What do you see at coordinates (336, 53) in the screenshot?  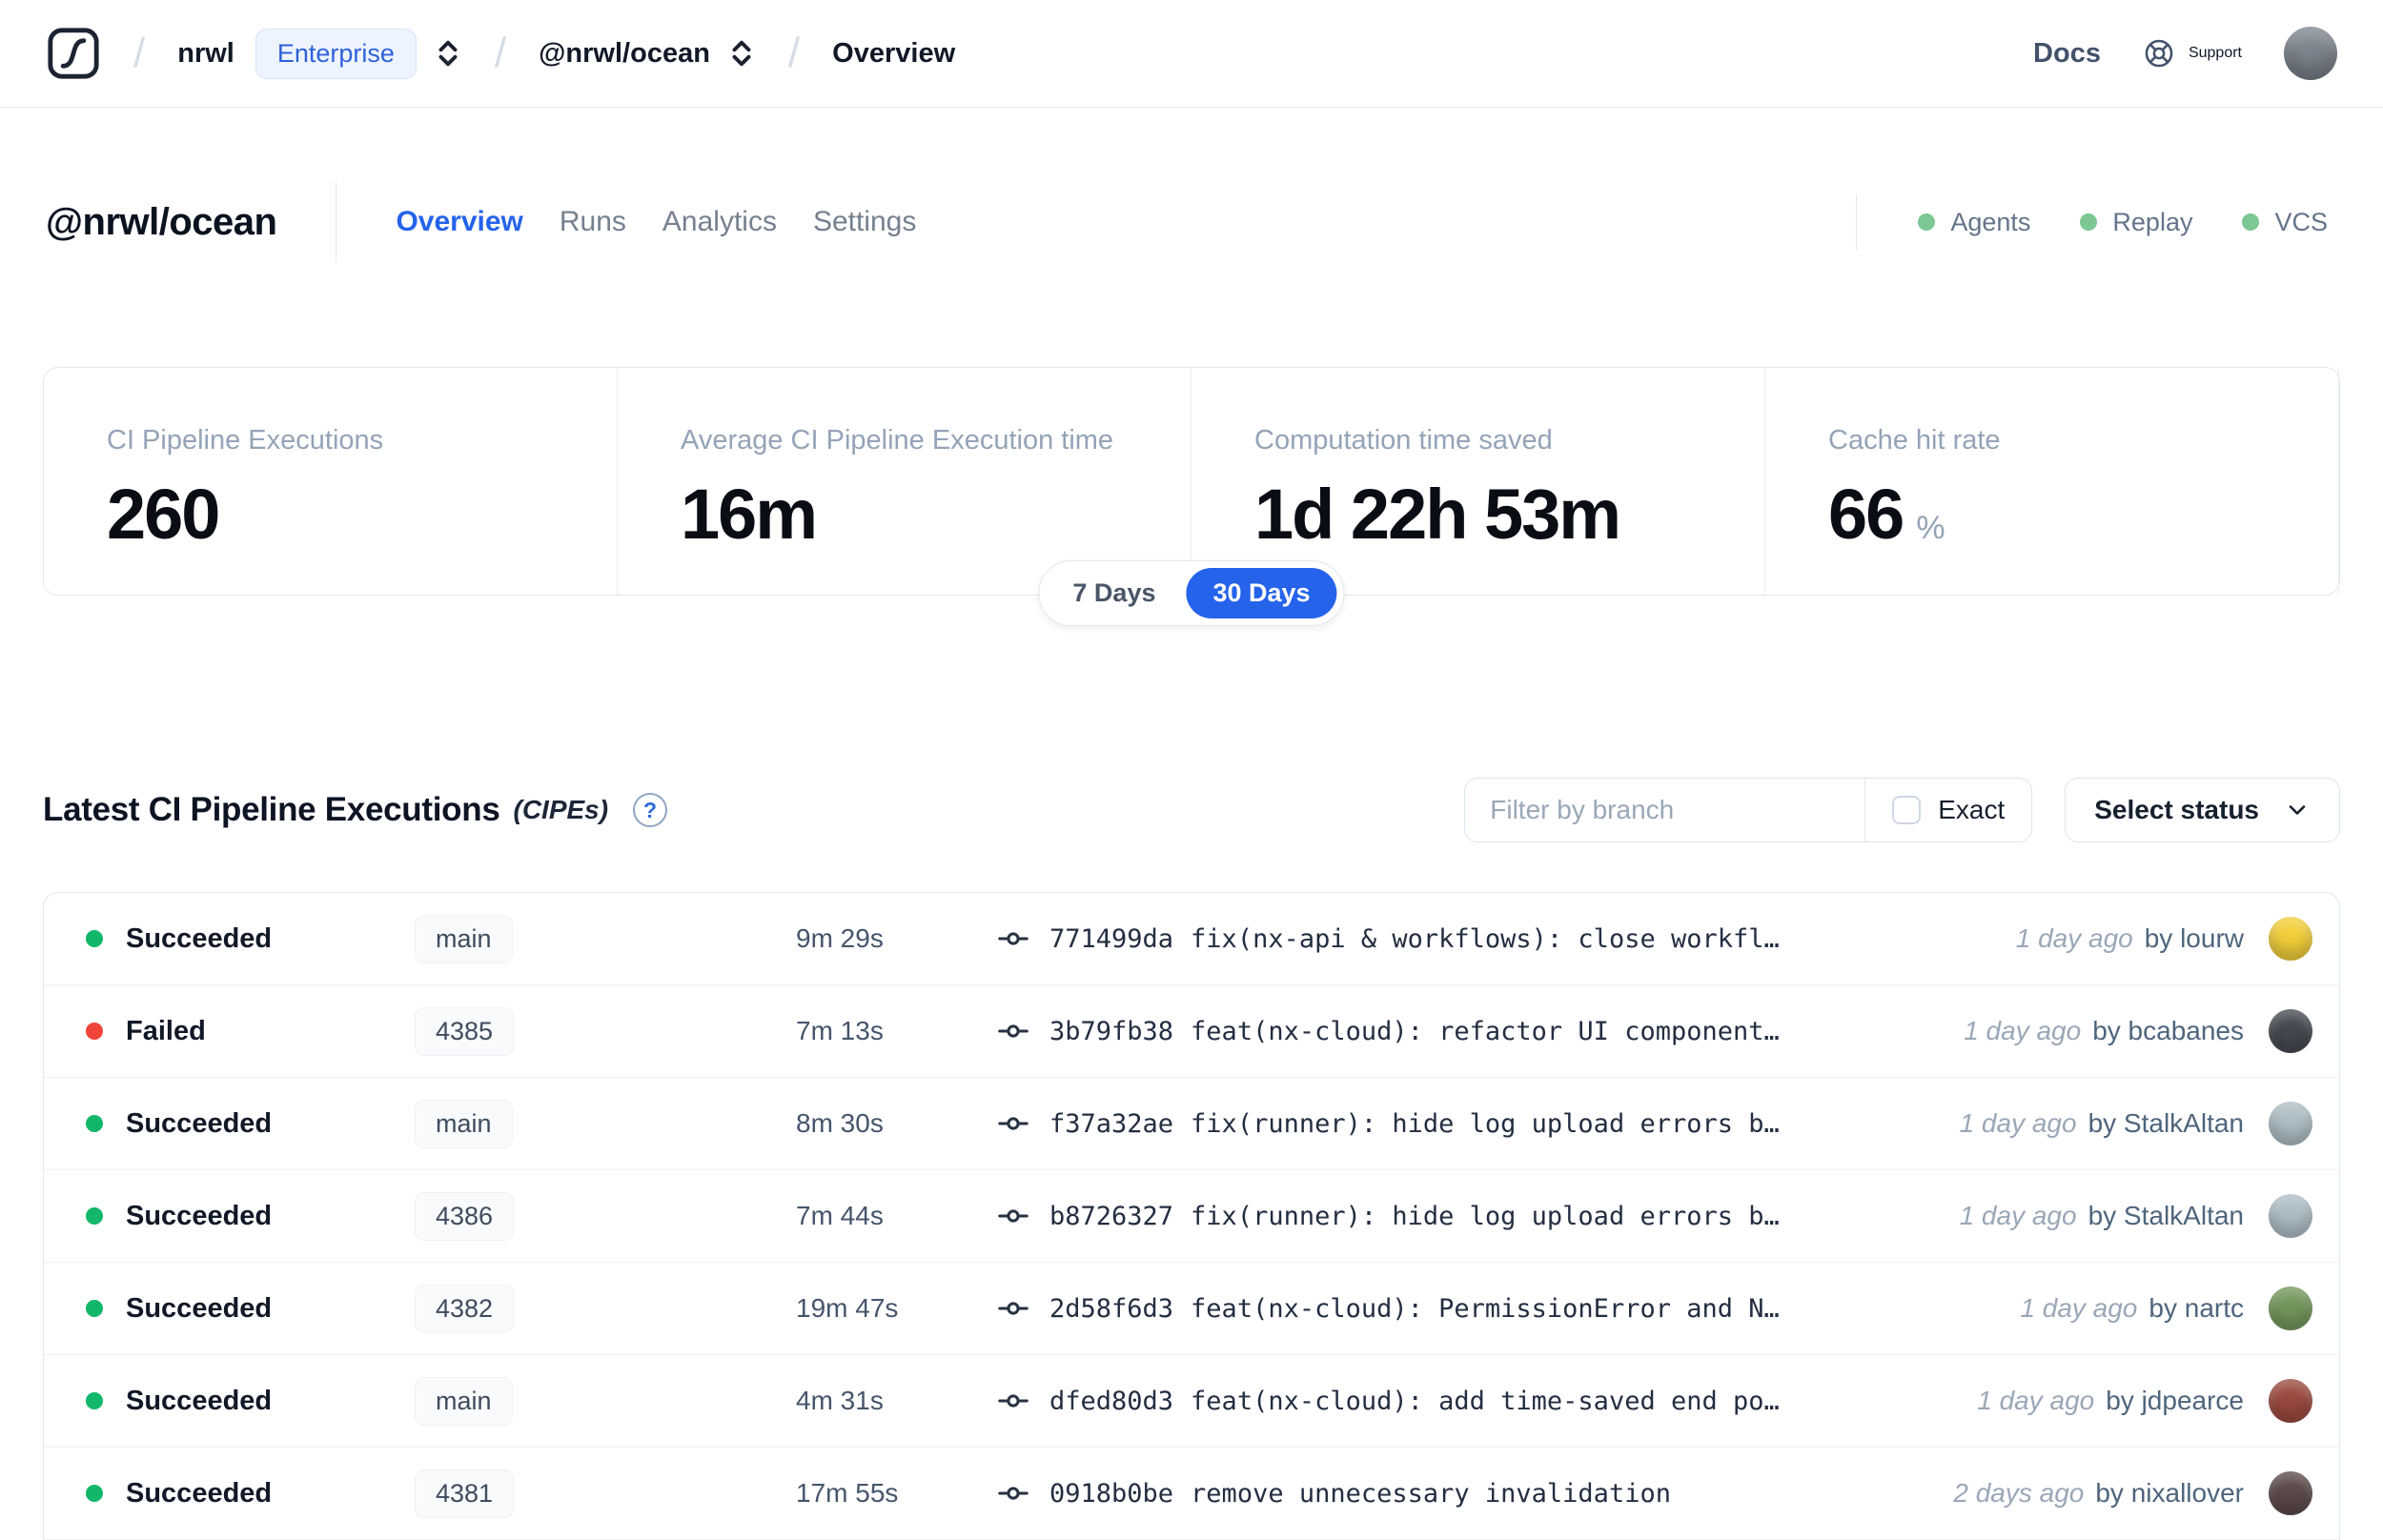 I see `enterprise-badge: Enterprise` at bounding box center [336, 53].